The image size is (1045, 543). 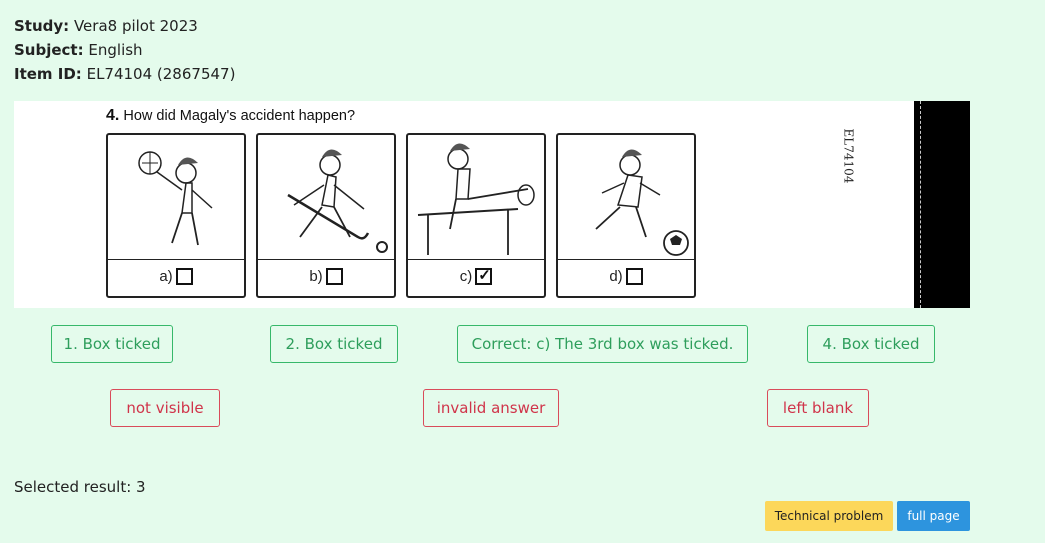 I want to click on study-line: Study: Vera8 pilot 2023, so click(x=106, y=26).